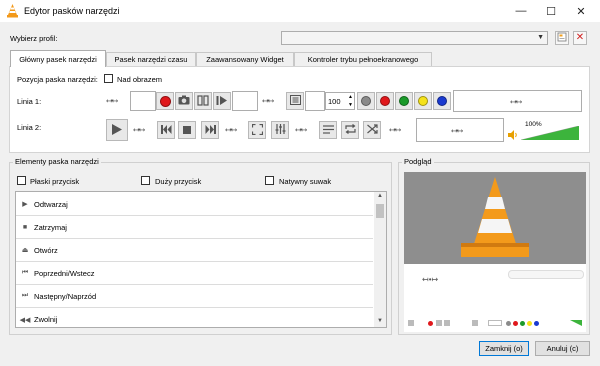  I want to click on list-item: ⏮ Poprzedni/Wstecz, so click(194, 273).